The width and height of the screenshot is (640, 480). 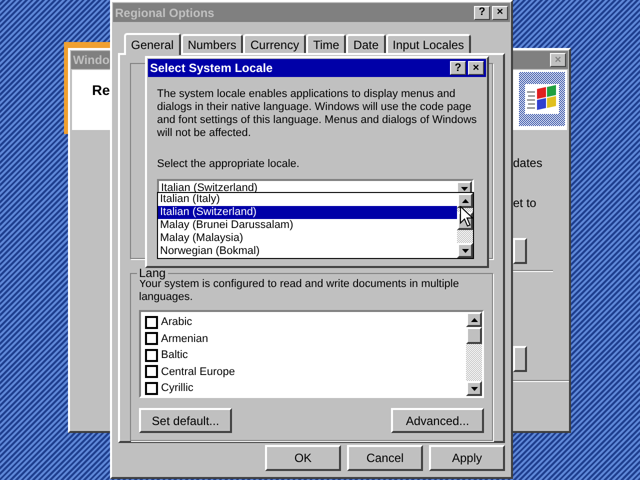 I want to click on heading-text: Re, so click(x=101, y=90).